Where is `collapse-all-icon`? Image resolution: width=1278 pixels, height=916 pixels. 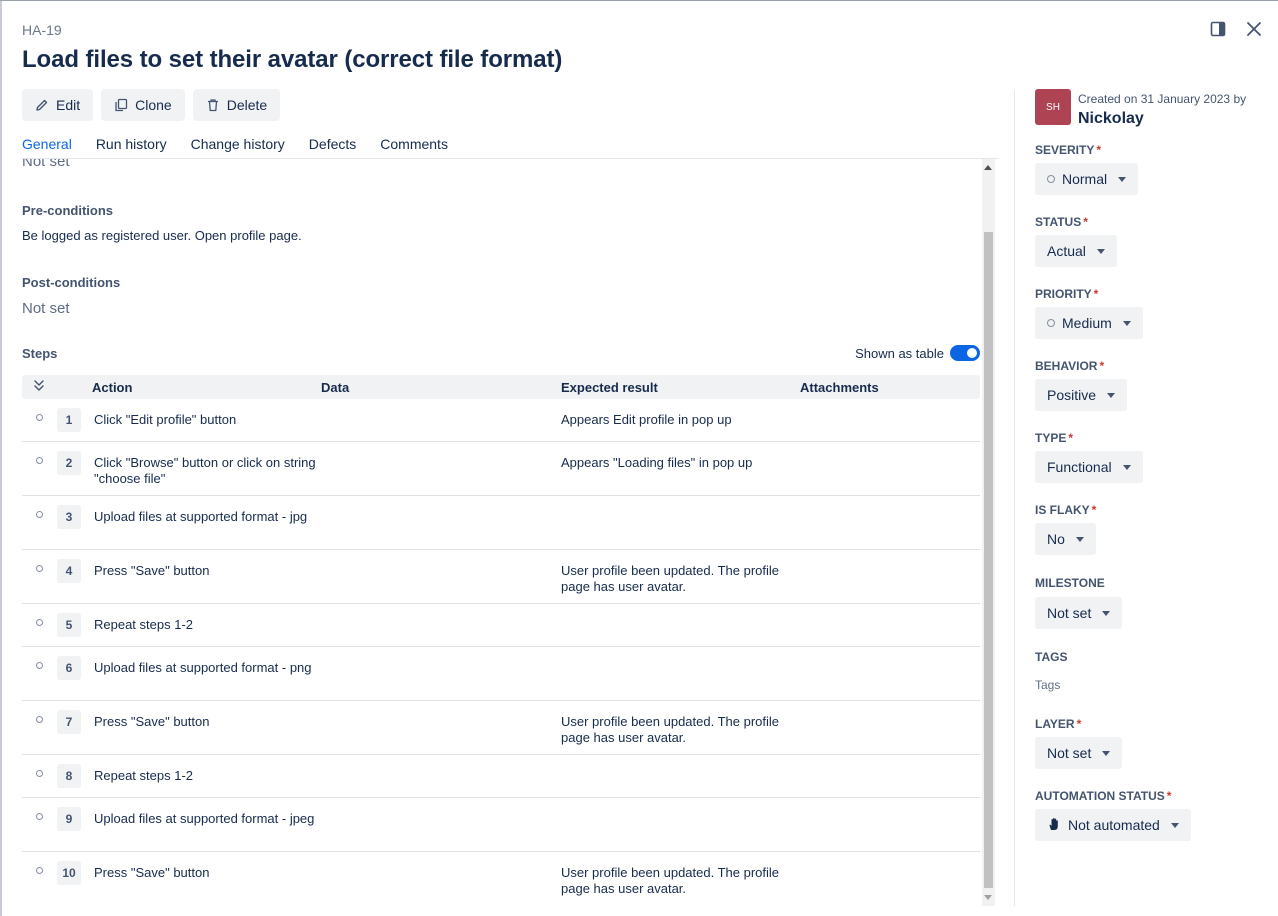 collapse-all-icon is located at coordinates (39, 387).